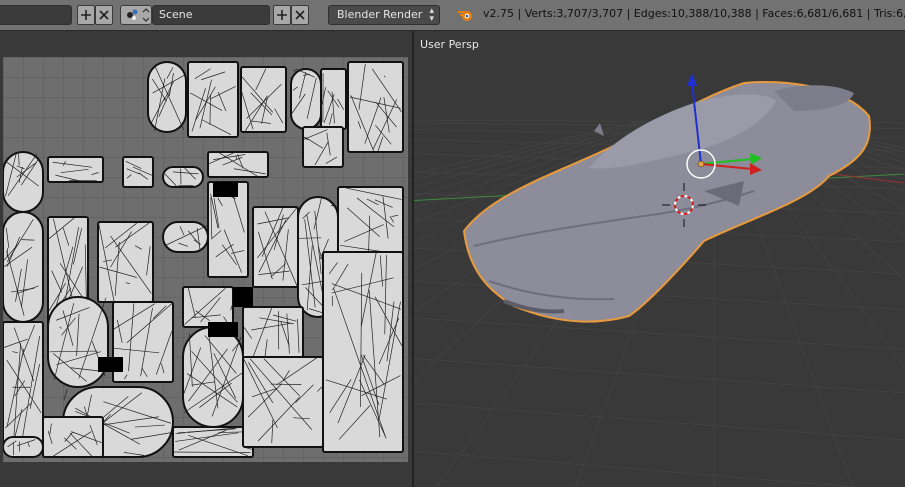 Image resolution: width=905 pixels, height=487 pixels. I want to click on remove-screen-button, so click(104, 15).